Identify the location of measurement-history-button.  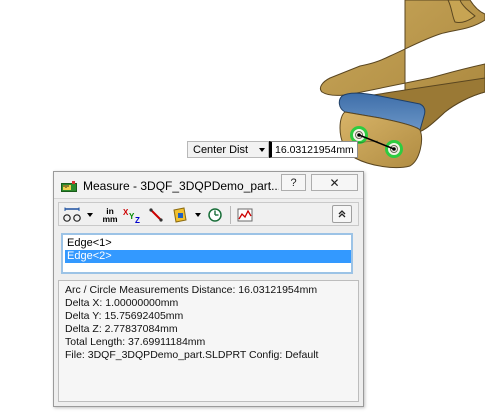
(215, 215).